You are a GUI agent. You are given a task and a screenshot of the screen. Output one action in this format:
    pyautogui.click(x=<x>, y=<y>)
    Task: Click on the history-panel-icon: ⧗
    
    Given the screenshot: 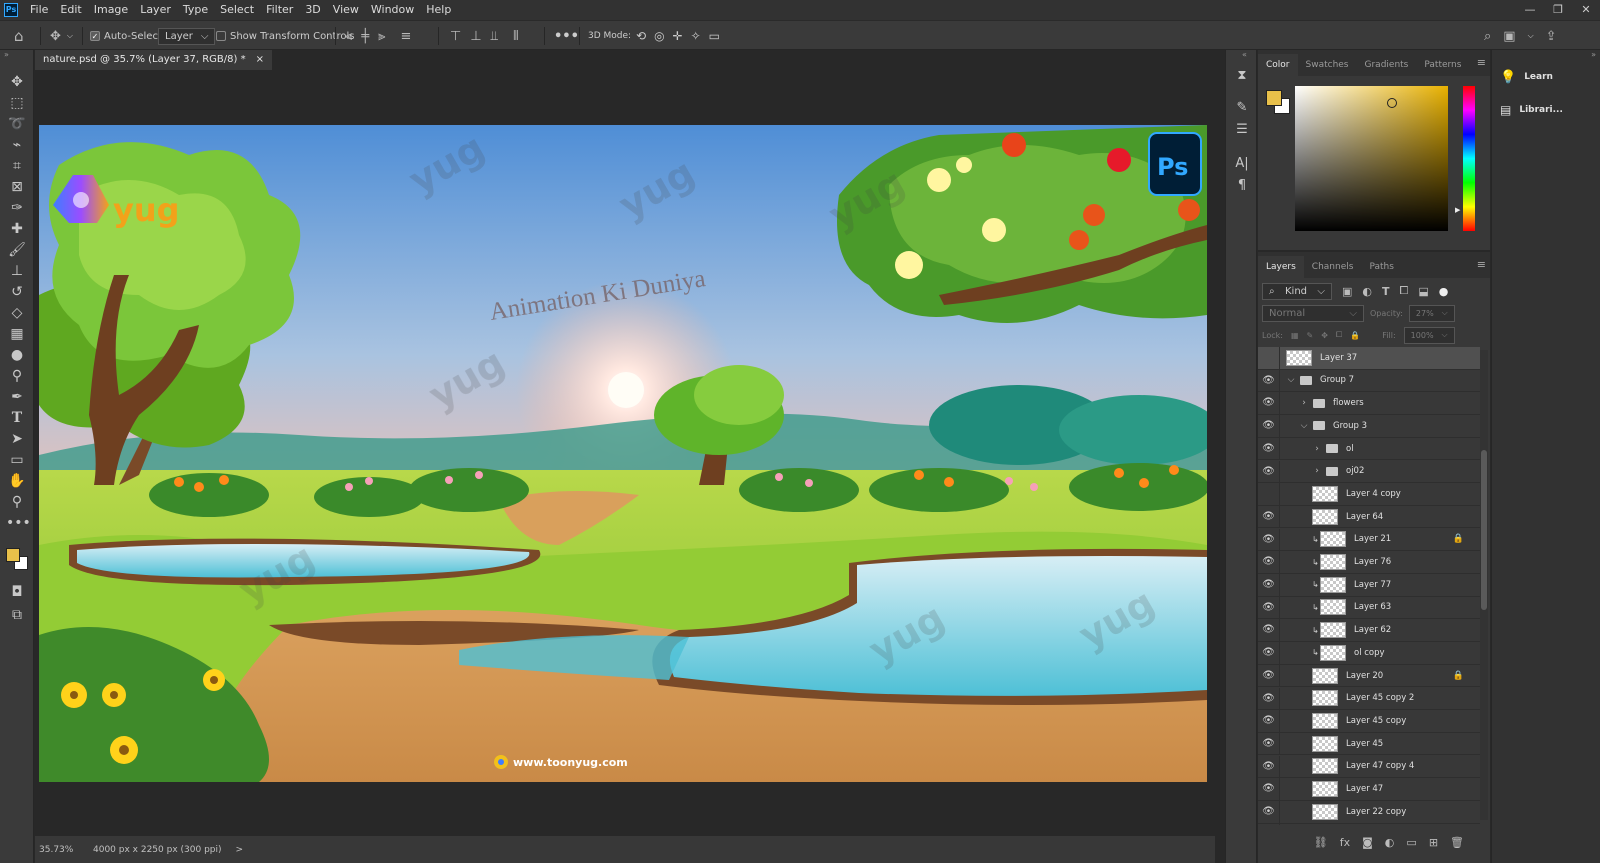 What is the action you would take?
    pyautogui.click(x=1242, y=77)
    